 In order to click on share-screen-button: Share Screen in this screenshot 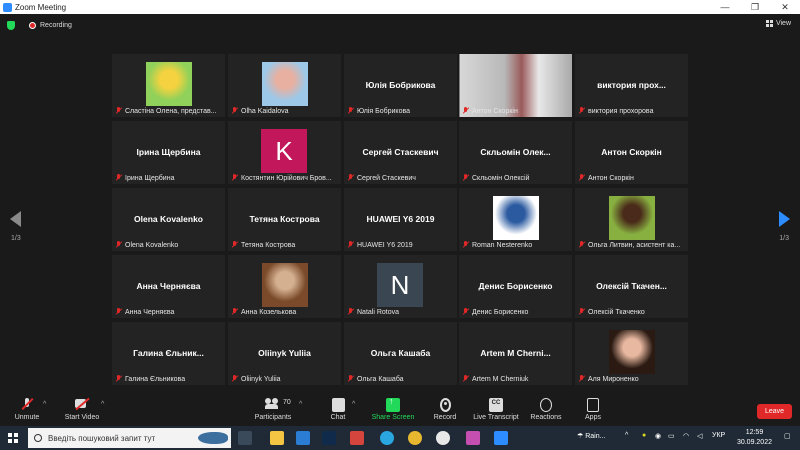, I will do `click(393, 408)`.